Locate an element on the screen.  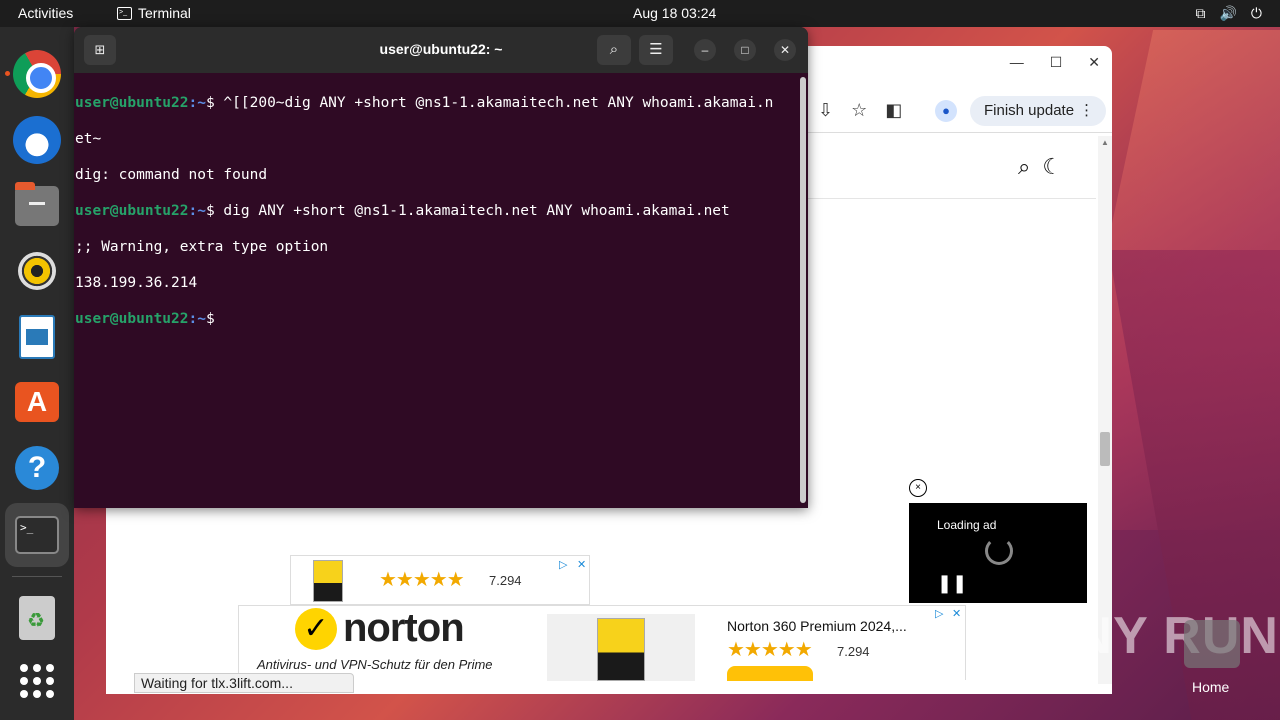
terminal-scrollbar is located at coordinates (803, 290).